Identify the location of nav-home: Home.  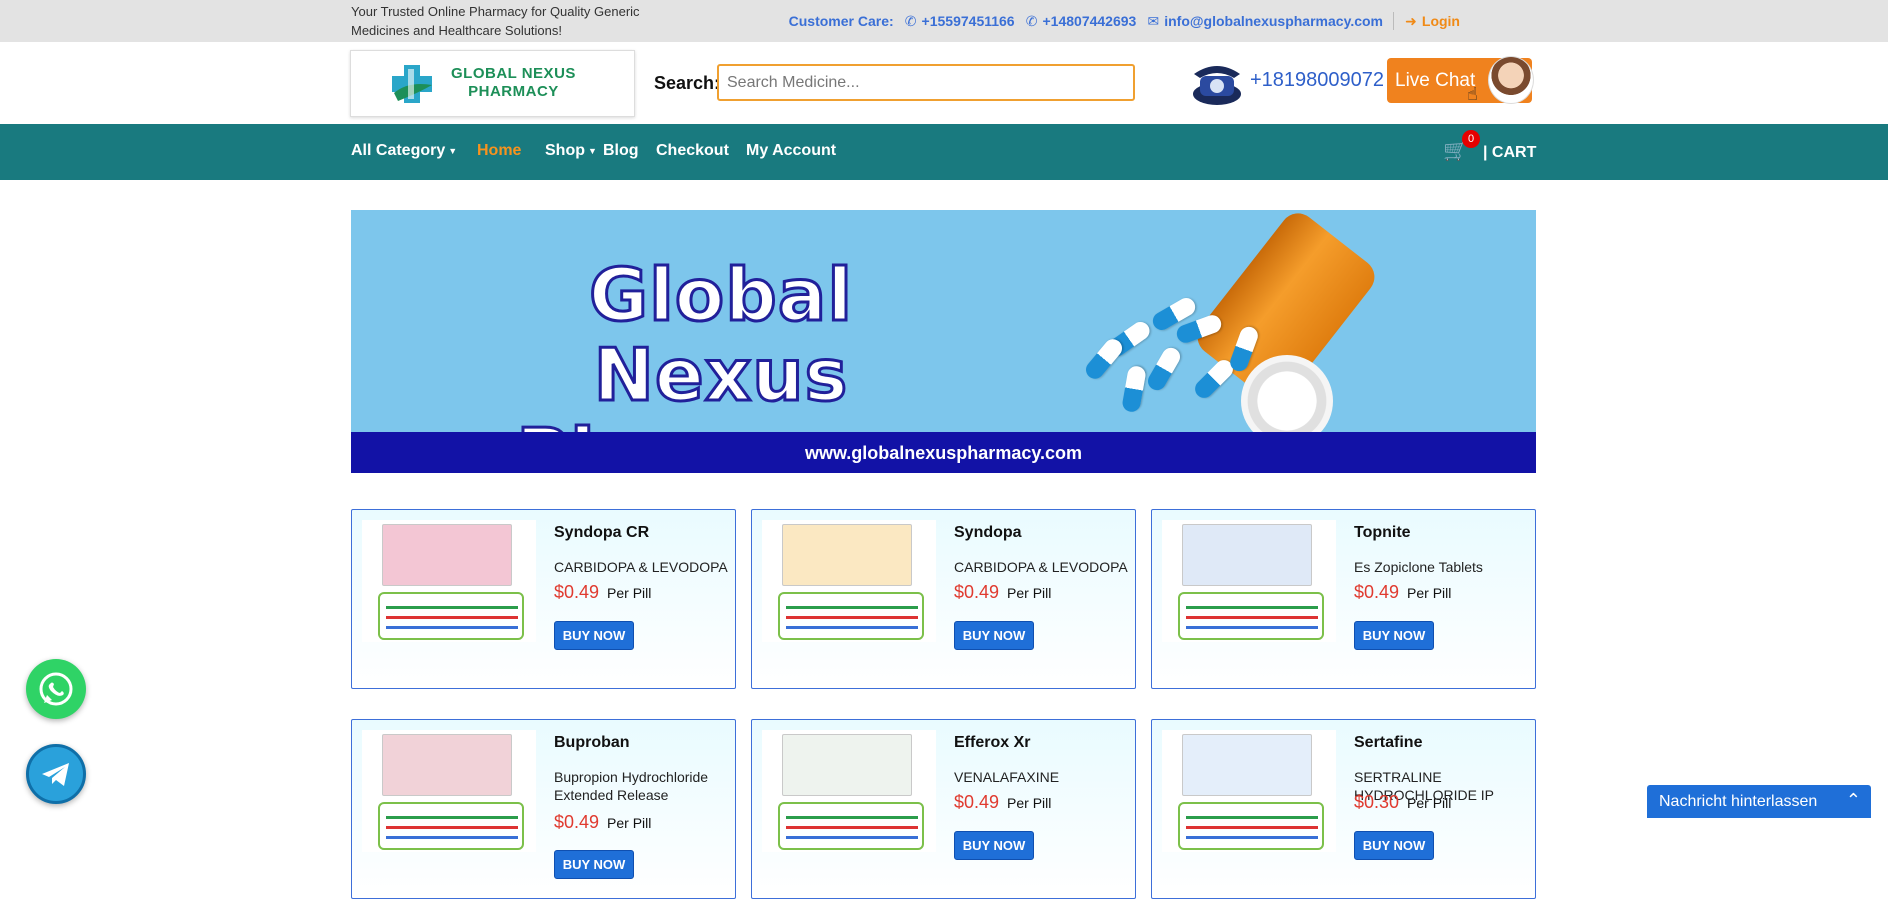
(499, 151).